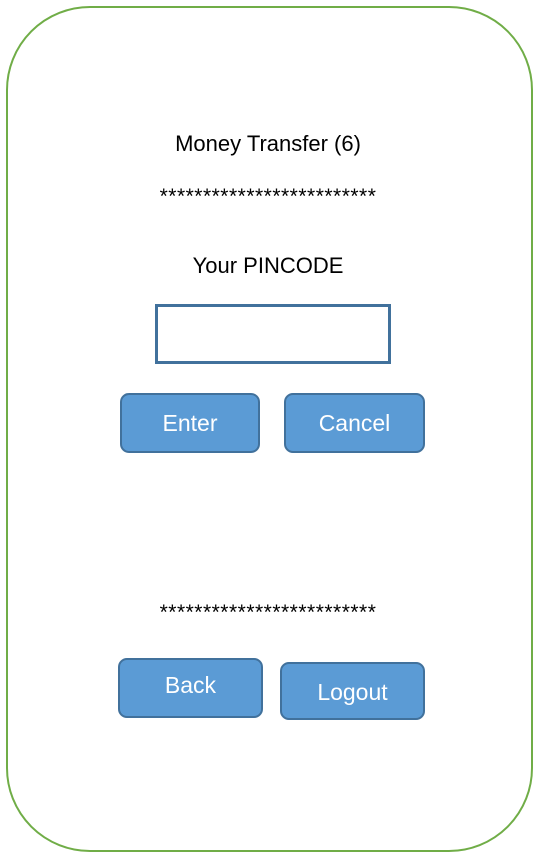 This screenshot has height=858, width=536. Describe the element at coordinates (268, 265) in the screenshot. I see `pincode-label: Your PINCODE` at that location.